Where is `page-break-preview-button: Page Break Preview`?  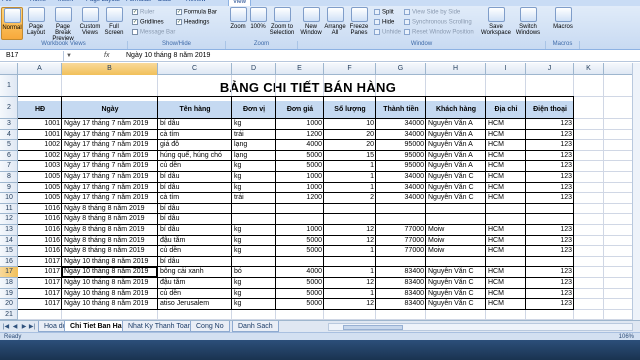 page-break-preview-button: Page Break Preview is located at coordinates (63, 24).